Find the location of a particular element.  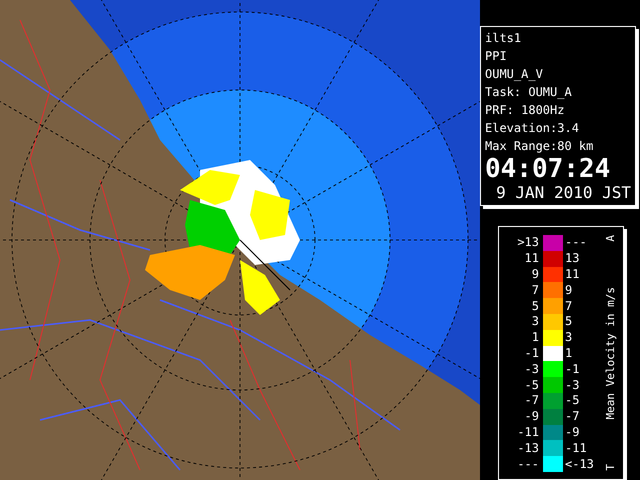

legend-value: 13 is located at coordinates (572, 258).